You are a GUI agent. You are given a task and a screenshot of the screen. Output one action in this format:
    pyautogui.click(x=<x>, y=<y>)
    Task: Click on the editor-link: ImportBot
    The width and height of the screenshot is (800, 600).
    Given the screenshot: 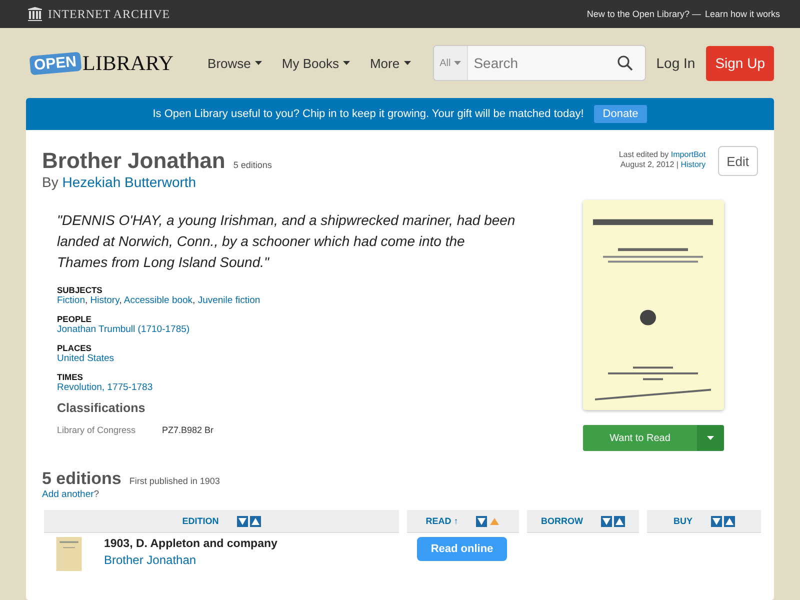 What is the action you would take?
    pyautogui.click(x=688, y=154)
    